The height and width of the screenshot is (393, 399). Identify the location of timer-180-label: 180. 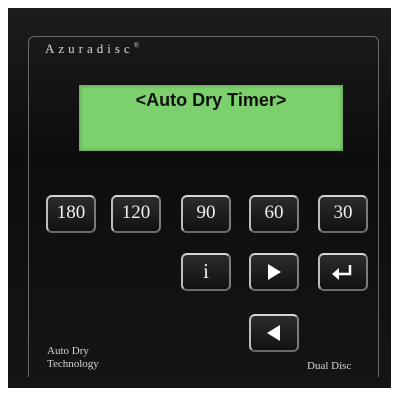
(71, 212).